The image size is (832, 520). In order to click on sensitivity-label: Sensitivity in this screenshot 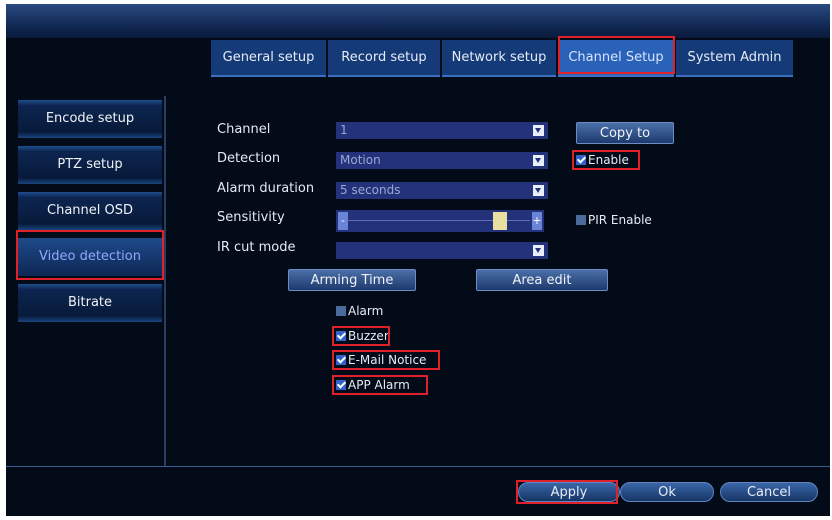, I will do `click(251, 217)`.